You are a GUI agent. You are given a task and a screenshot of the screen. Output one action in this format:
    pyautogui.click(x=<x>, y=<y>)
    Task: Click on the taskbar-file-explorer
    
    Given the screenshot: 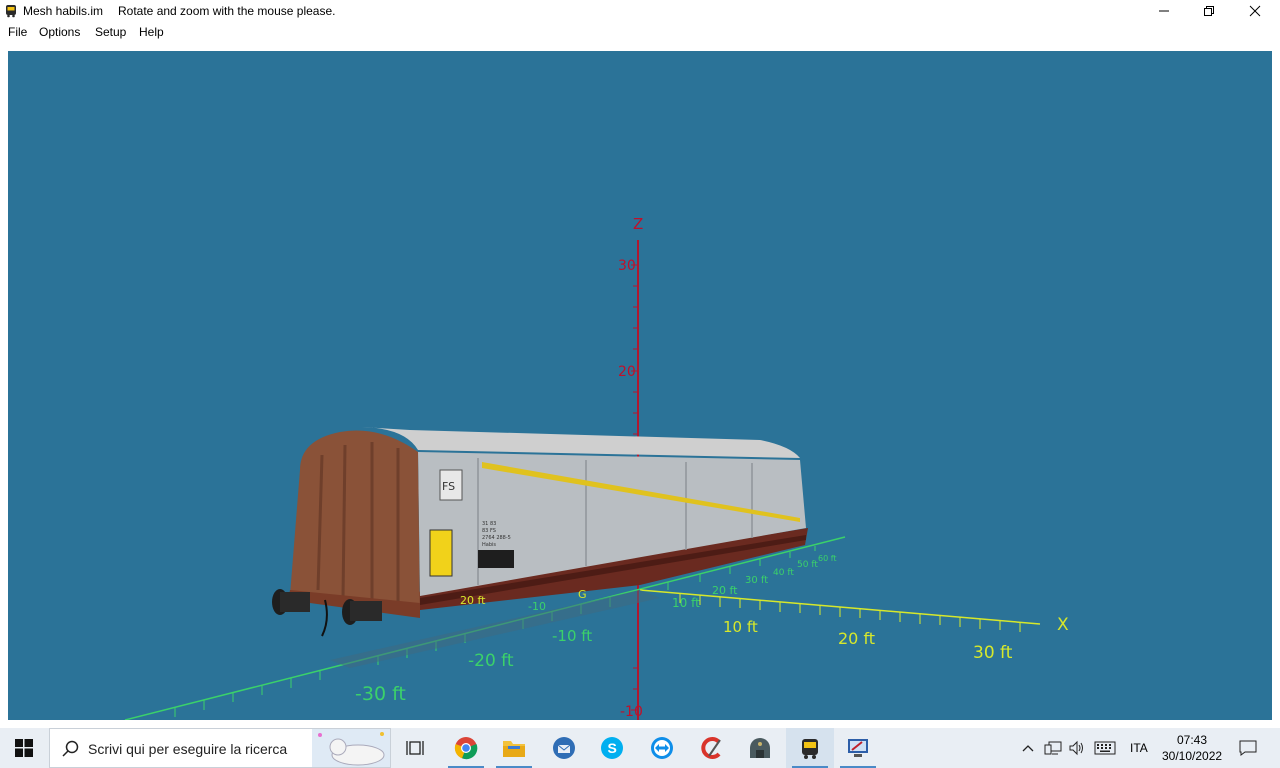 What is the action you would take?
    pyautogui.click(x=514, y=748)
    